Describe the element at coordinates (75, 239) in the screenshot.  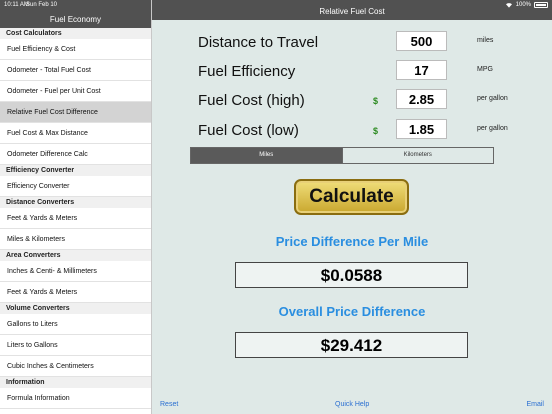
I see `sidebar-item: Miles & Kilometers` at that location.